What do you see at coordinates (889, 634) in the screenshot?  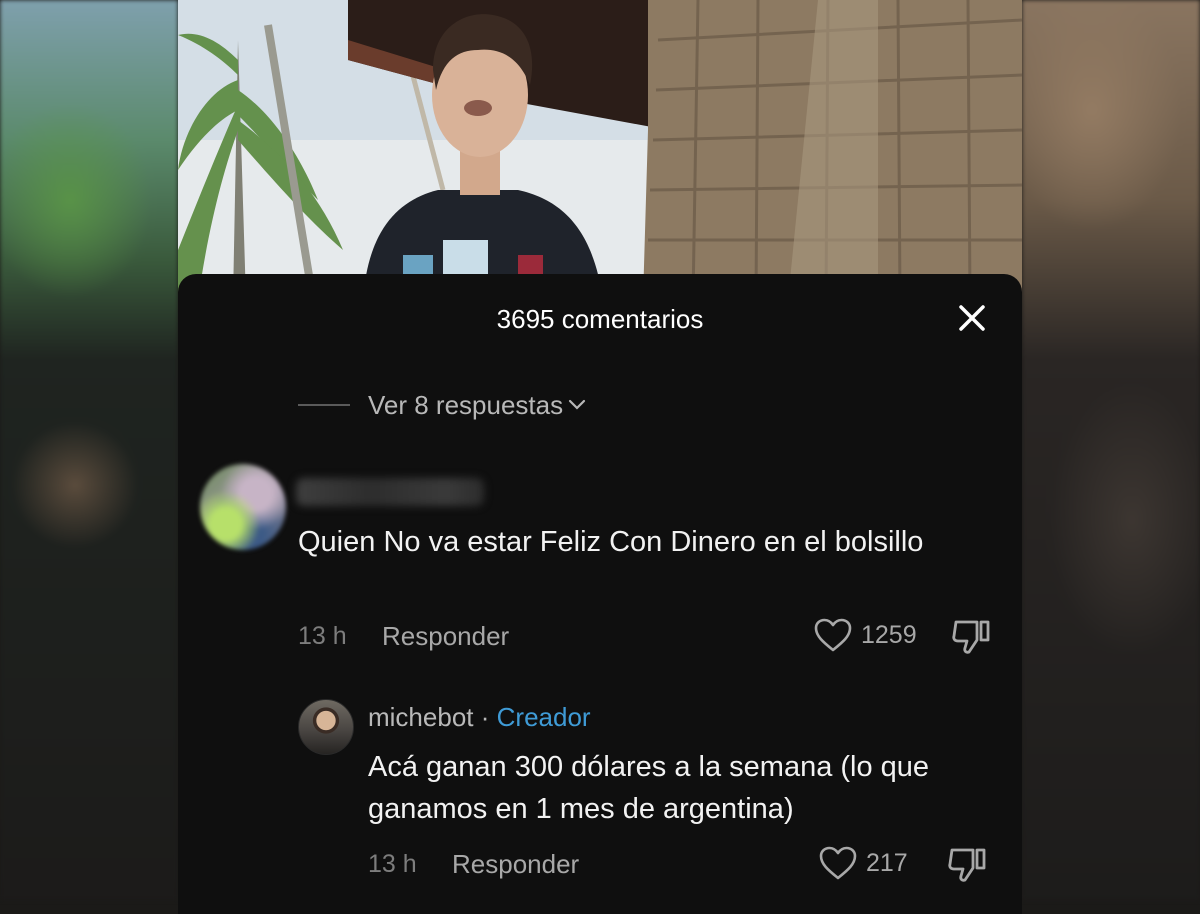 I see `like-count: 1259` at bounding box center [889, 634].